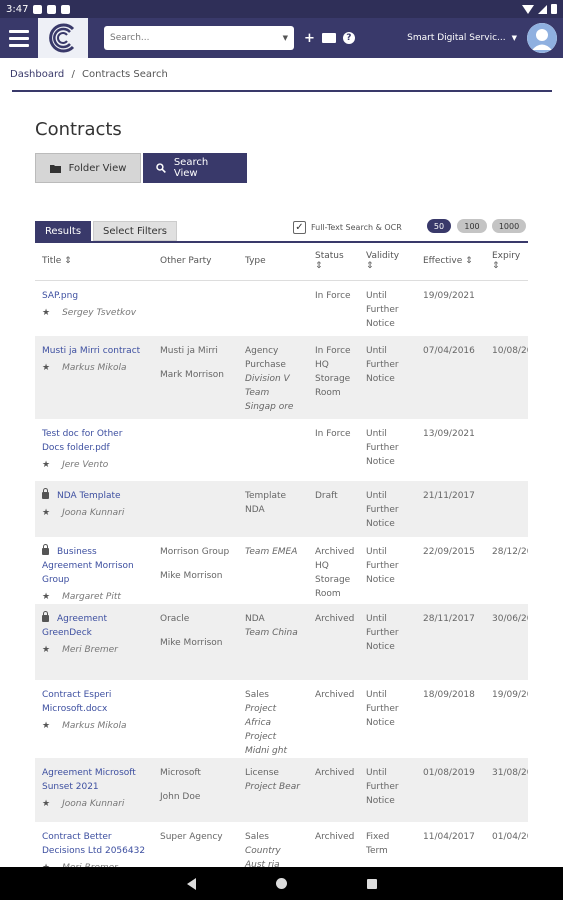 Image resolution: width=563 pixels, height=900 pixels. What do you see at coordinates (542, 9) in the screenshot?
I see `signal-icon` at bounding box center [542, 9].